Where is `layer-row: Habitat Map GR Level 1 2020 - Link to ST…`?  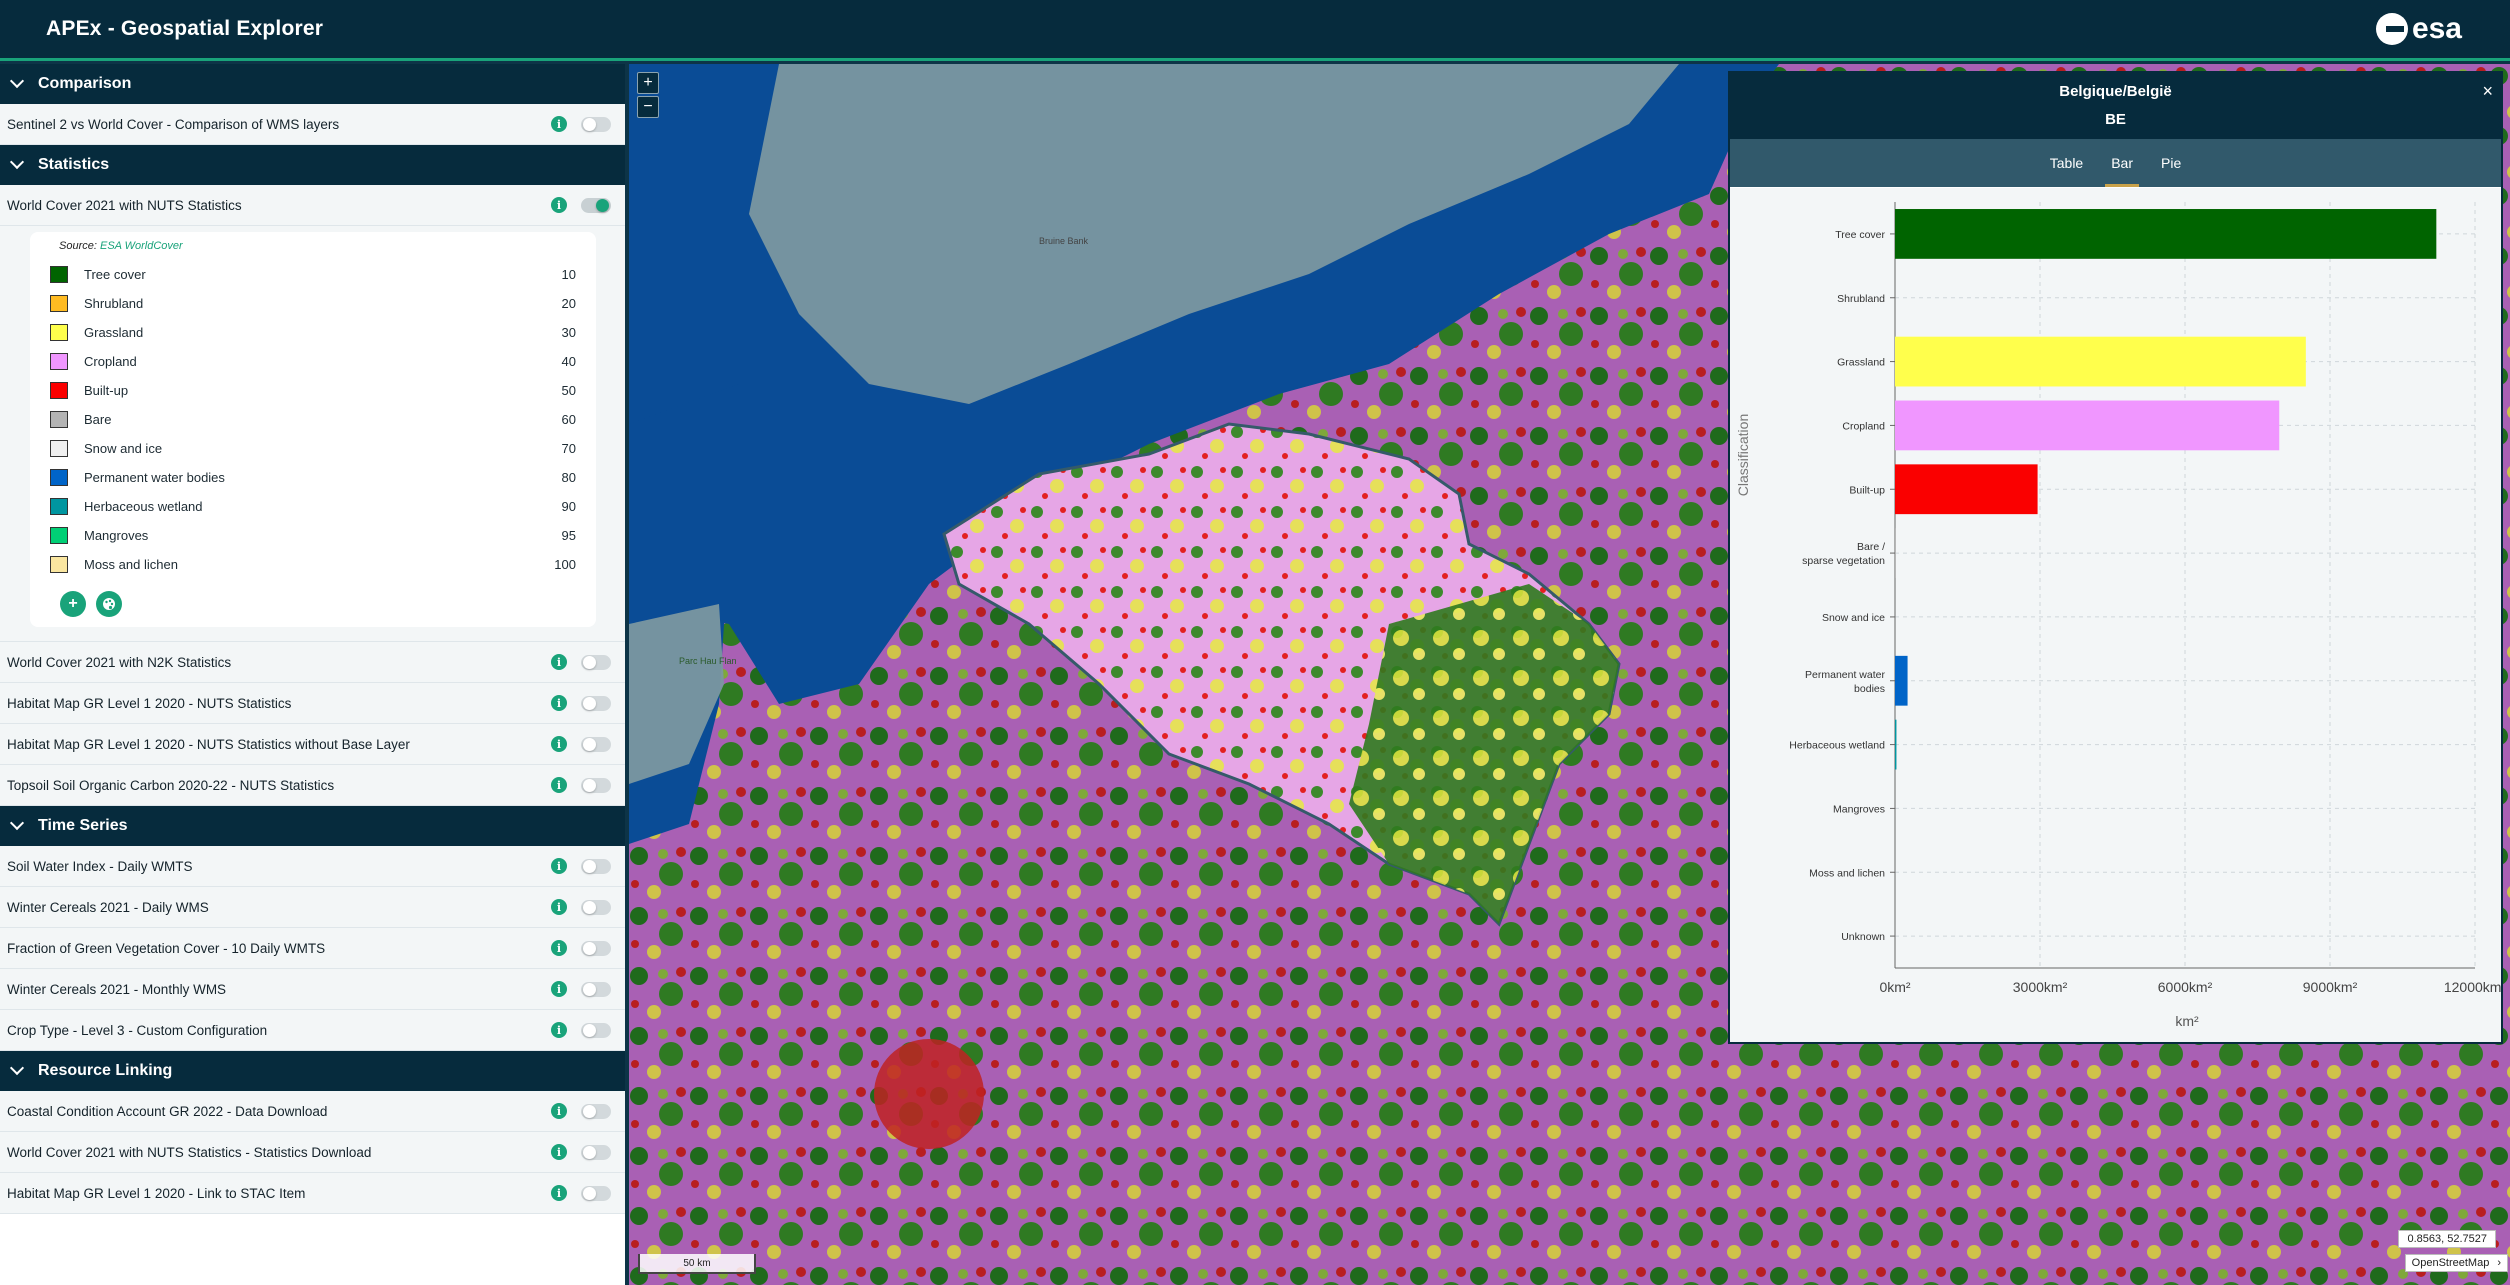 layer-row: Habitat Map GR Level 1 2020 - Link to ST… is located at coordinates (312, 1193).